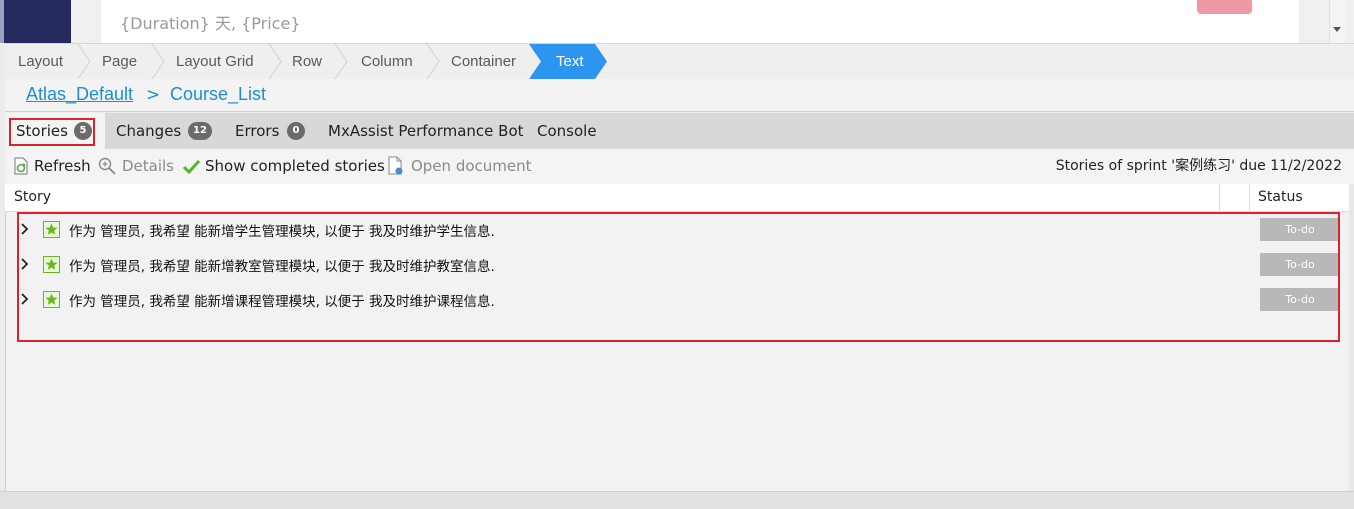 The image size is (1354, 509). Describe the element at coordinates (387, 61) in the screenshot. I see `breadcrumb-column: Column` at that location.